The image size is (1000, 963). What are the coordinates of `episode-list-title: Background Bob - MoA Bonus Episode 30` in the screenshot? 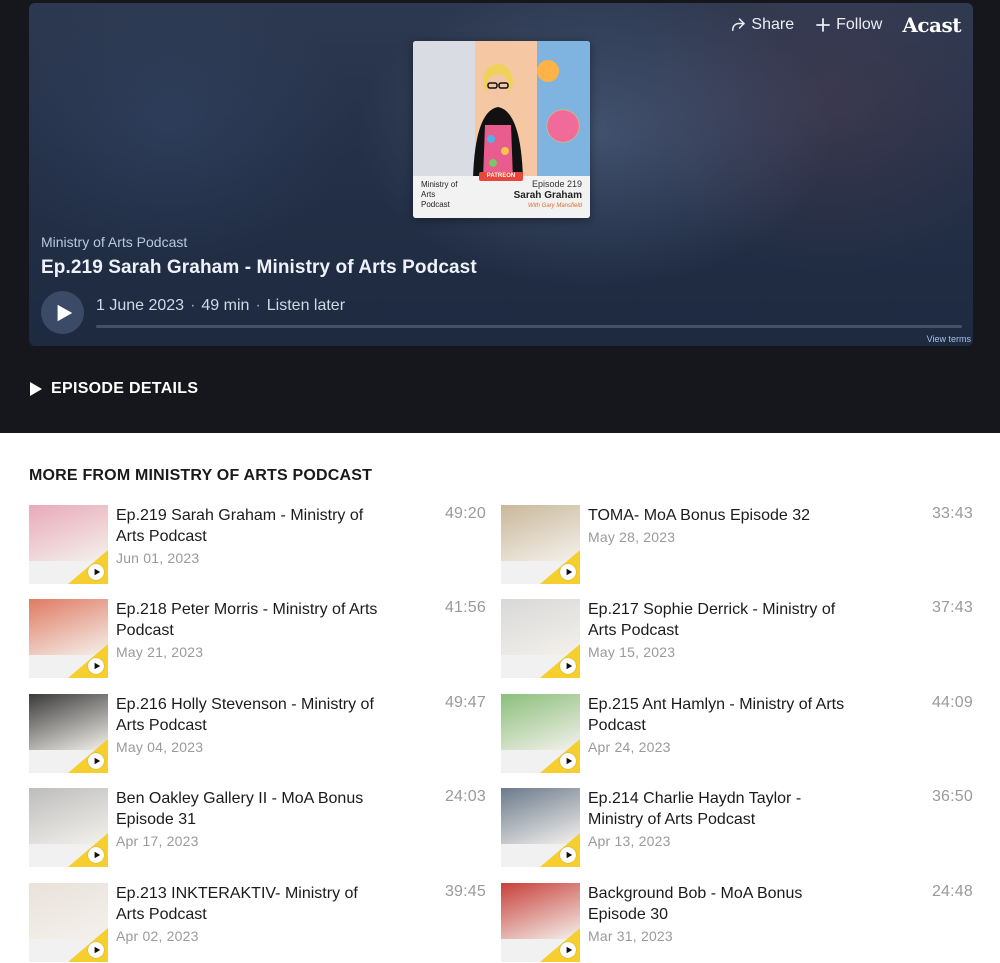 It's located at (723, 904).